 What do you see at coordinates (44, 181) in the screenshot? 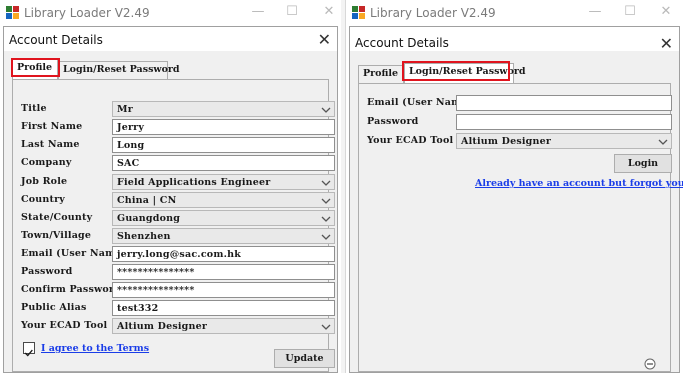
I see `job-role-label: Job Role` at bounding box center [44, 181].